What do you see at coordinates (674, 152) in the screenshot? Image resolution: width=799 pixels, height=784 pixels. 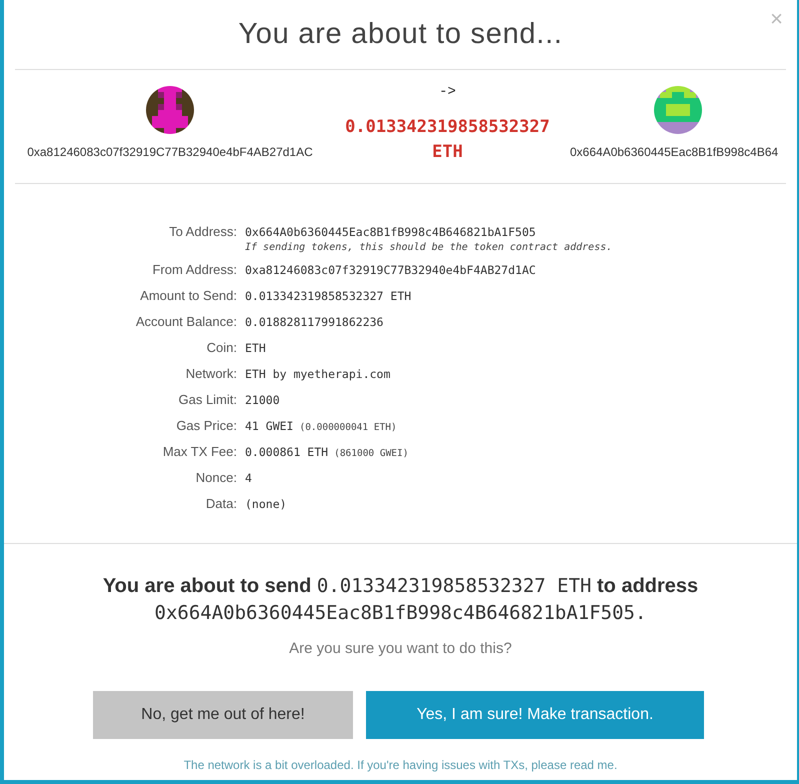 I see `to-address: 0x664A0b6360445Eac8B1fB998c4B64` at bounding box center [674, 152].